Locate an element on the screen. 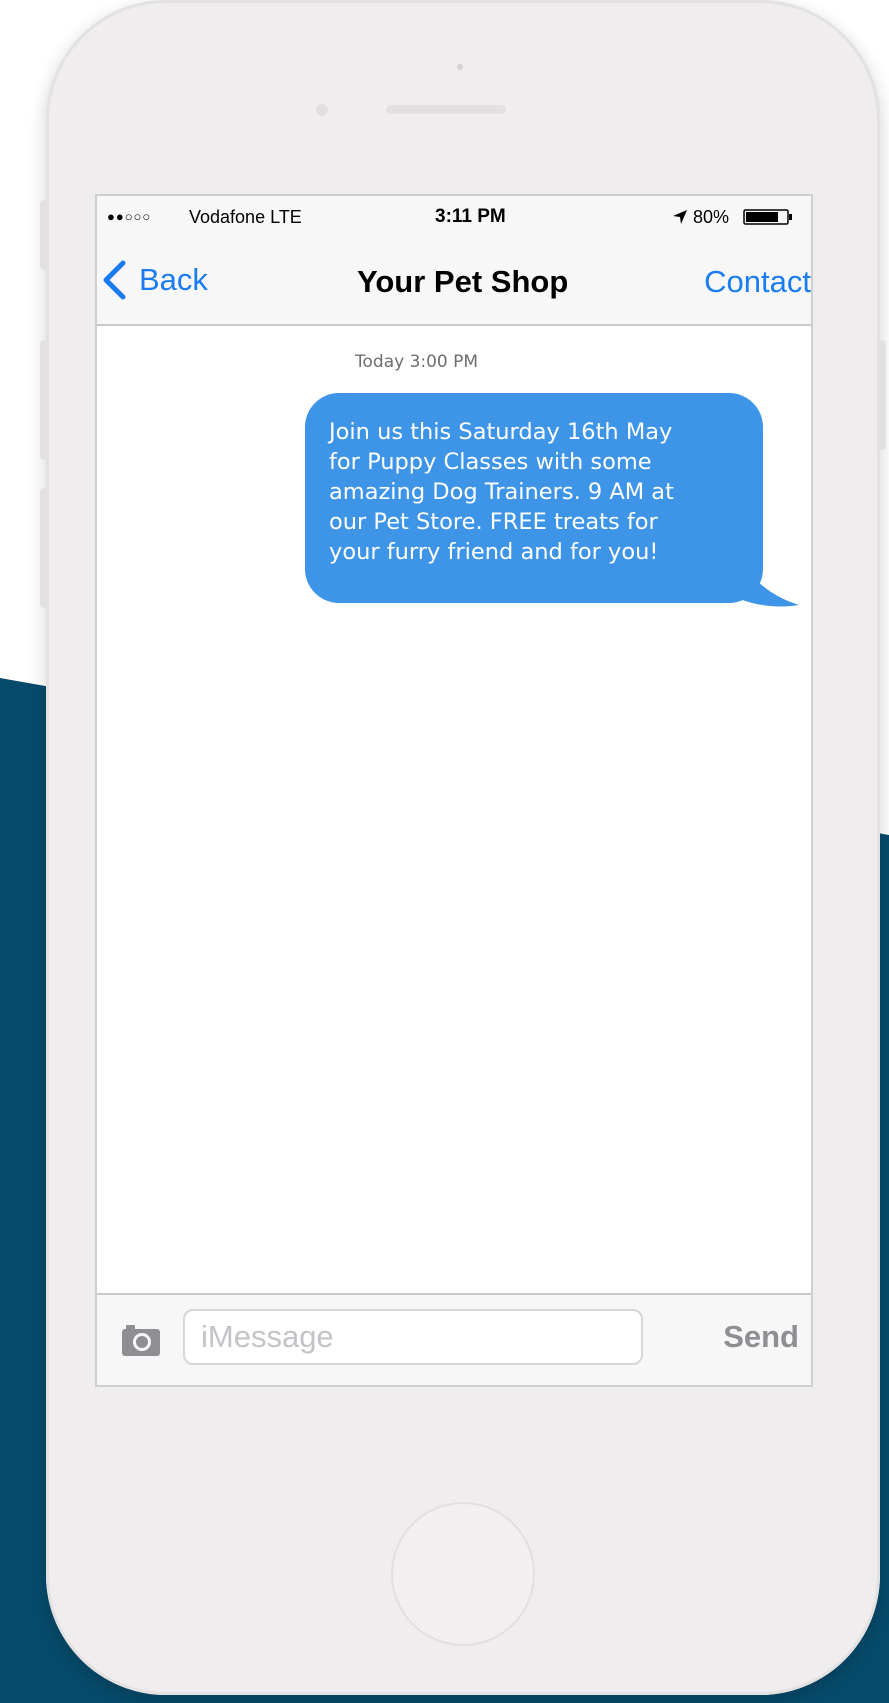  contact-button: Contact is located at coordinates (757, 282).